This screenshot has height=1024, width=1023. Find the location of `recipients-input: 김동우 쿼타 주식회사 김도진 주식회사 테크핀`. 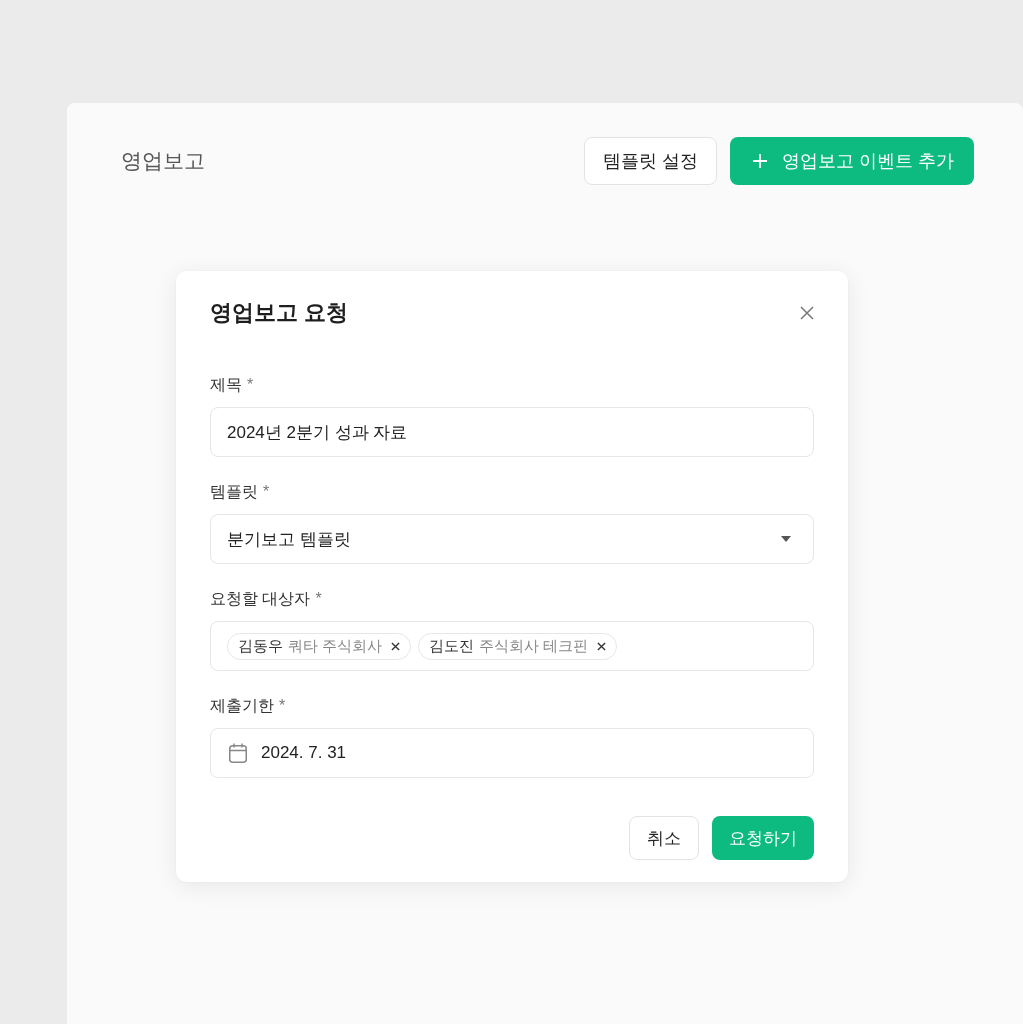

recipients-input: 김동우 쿼타 주식회사 김도진 주식회사 테크핀 is located at coordinates (512, 646).